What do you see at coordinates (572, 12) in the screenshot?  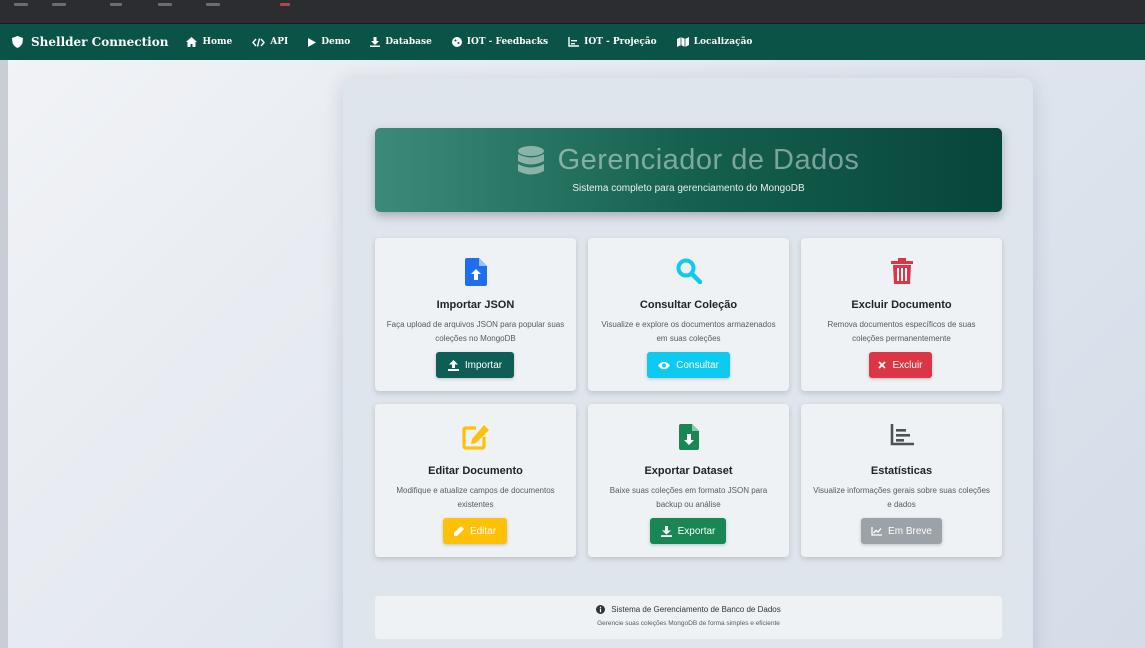 I see `browser-chrome-strip` at bounding box center [572, 12].